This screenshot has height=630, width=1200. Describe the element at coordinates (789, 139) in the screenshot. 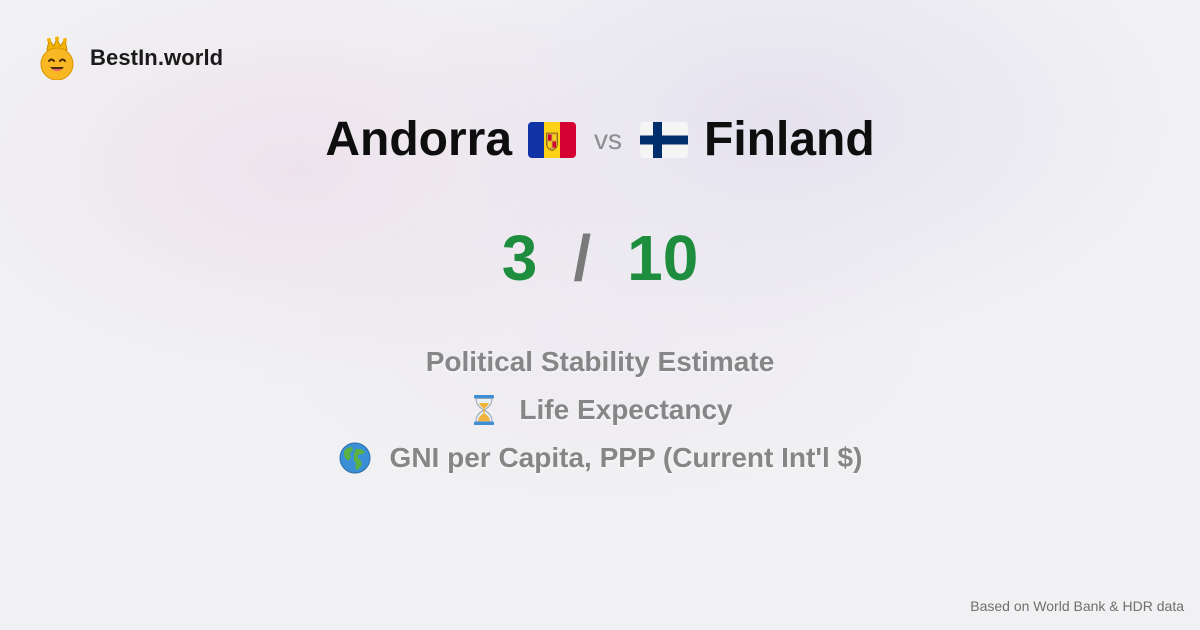

I see `country-b-name: Finland` at that location.